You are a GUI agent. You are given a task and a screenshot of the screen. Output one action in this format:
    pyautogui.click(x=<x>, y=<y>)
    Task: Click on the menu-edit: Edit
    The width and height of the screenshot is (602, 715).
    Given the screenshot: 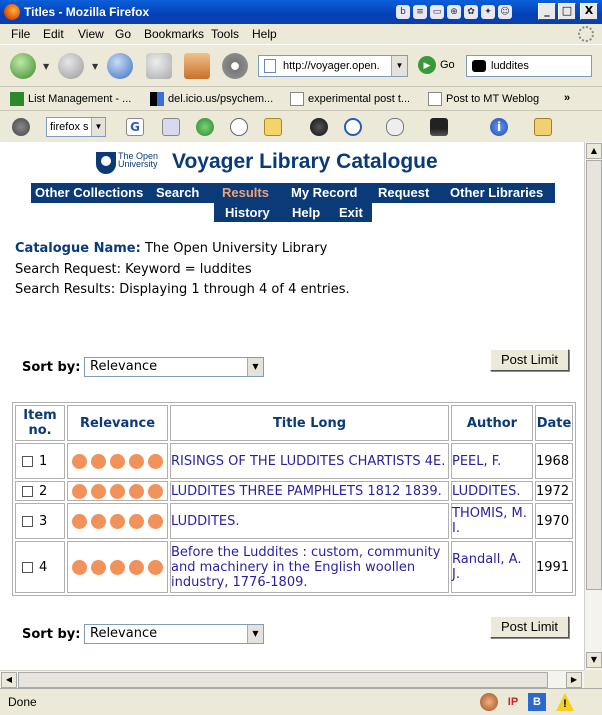 What is the action you would take?
    pyautogui.click(x=53, y=34)
    